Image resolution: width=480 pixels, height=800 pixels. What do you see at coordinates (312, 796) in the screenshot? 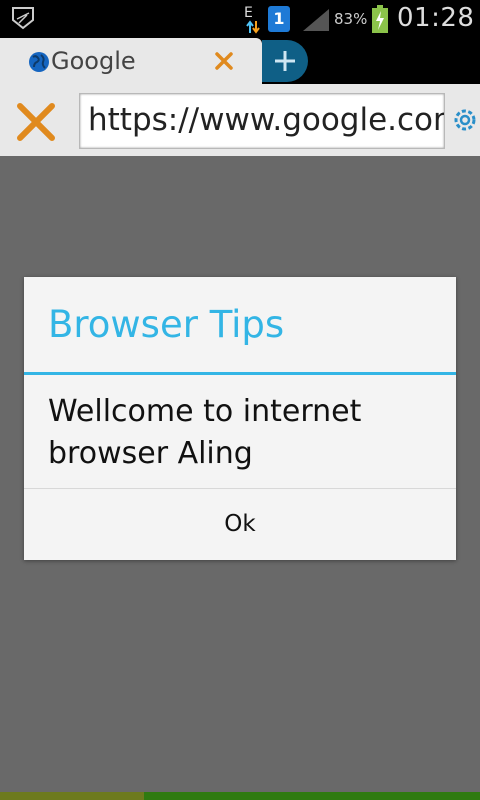
I see `bottom-strip-right` at bounding box center [312, 796].